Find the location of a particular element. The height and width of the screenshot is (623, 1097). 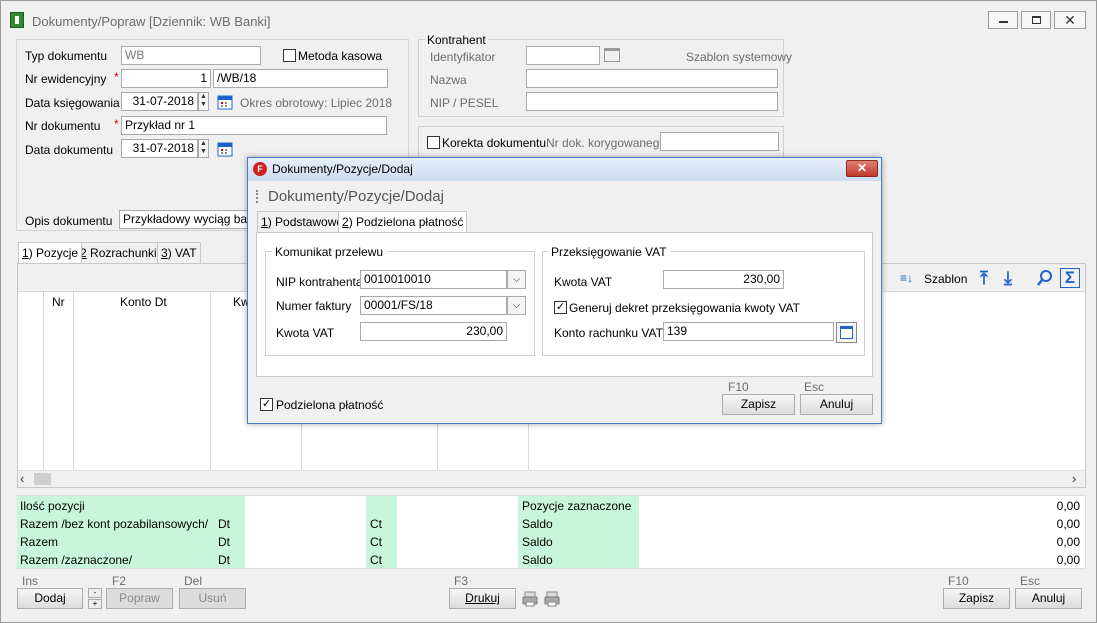

nazwa-field is located at coordinates (652, 78).